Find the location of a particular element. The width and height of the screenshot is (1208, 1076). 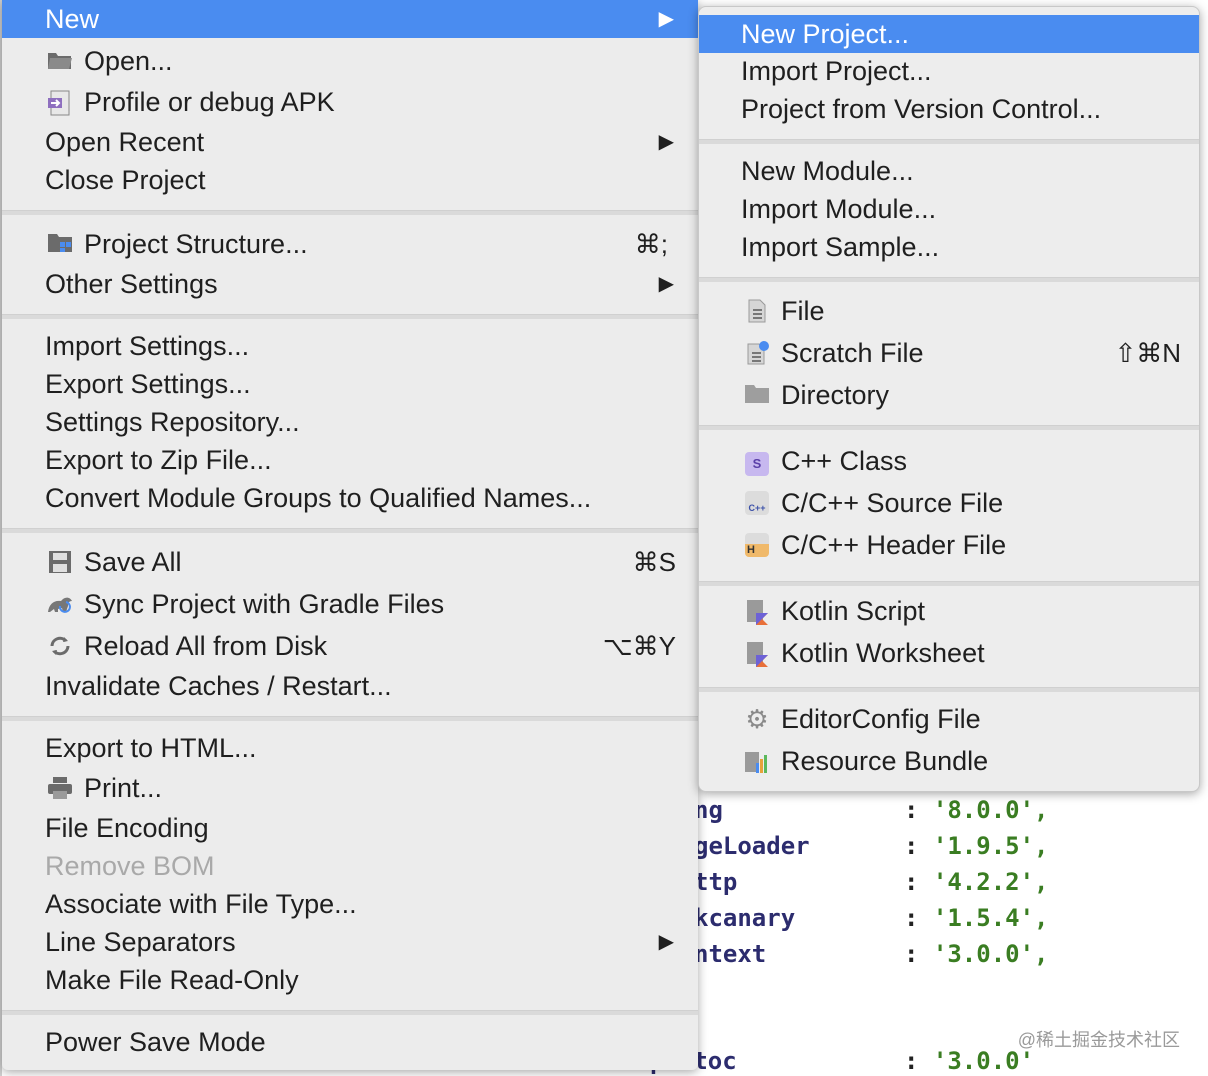

code-line: kcanary: '1.5.4', is located at coordinates (871, 918).